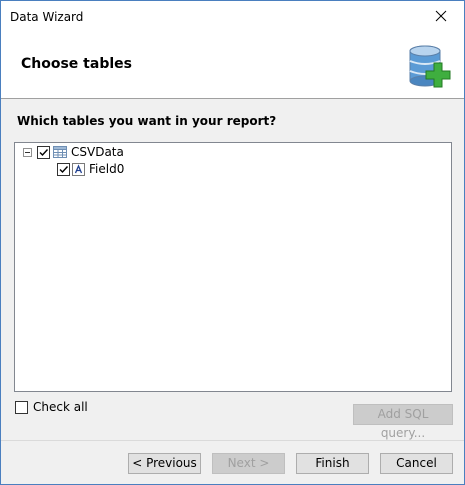  Describe the element at coordinates (416, 463) in the screenshot. I see `cancel-button: Cancel` at that location.